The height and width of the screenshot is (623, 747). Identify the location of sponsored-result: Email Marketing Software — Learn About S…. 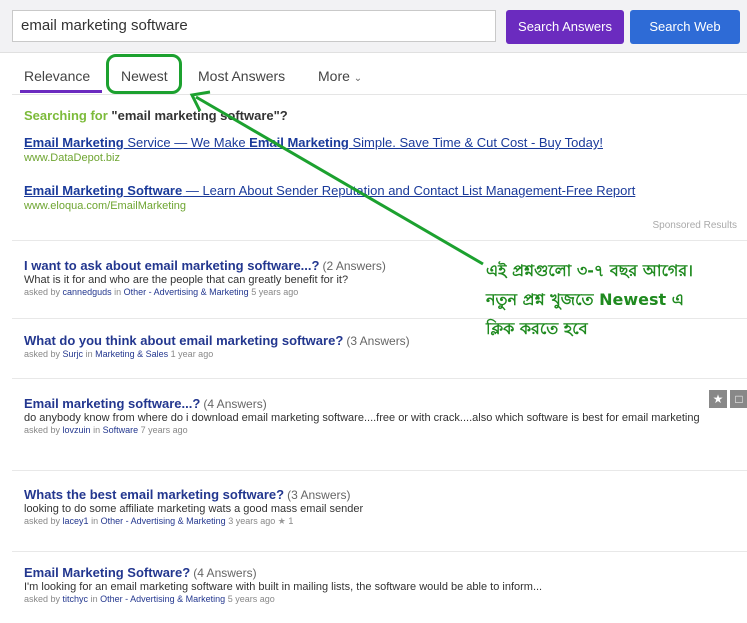
(329, 197).